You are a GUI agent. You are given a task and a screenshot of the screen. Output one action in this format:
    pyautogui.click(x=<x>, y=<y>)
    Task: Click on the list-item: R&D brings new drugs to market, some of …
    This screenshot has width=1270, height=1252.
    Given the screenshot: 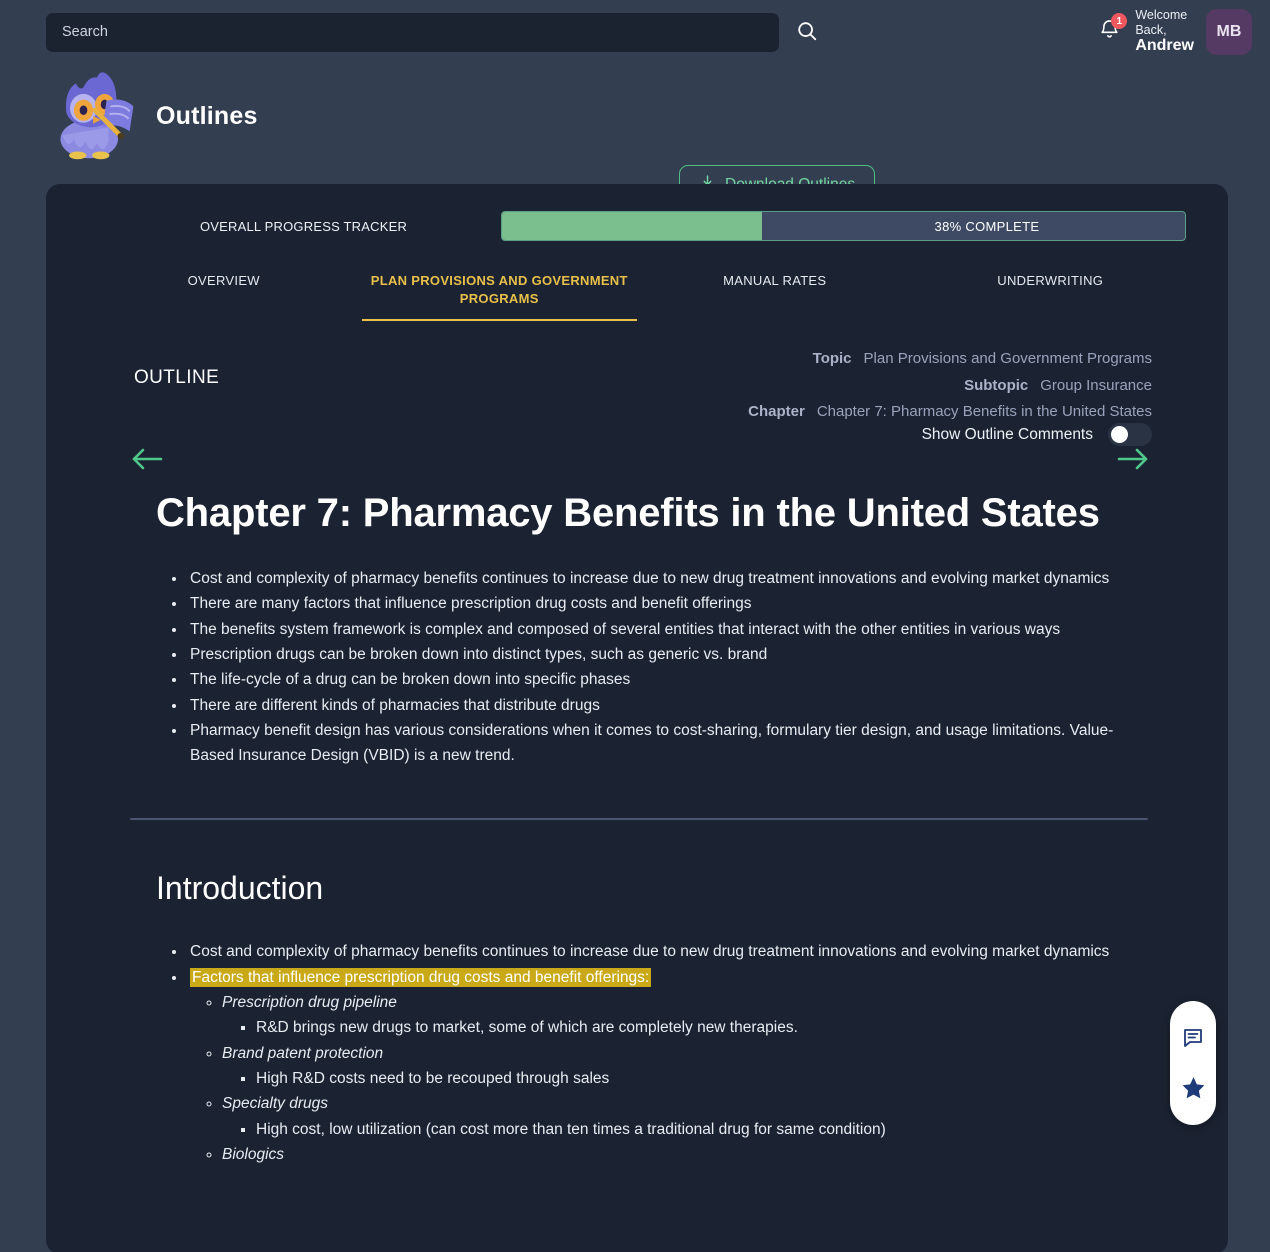 What is the action you would take?
    pyautogui.click(x=702, y=1027)
    